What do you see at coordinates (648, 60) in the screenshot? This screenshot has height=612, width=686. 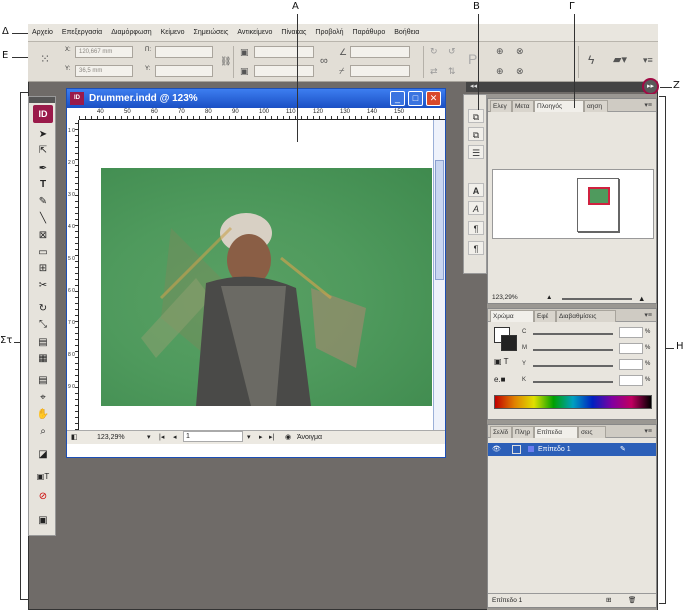 I see `control-menu-icon: ▾≡` at bounding box center [648, 60].